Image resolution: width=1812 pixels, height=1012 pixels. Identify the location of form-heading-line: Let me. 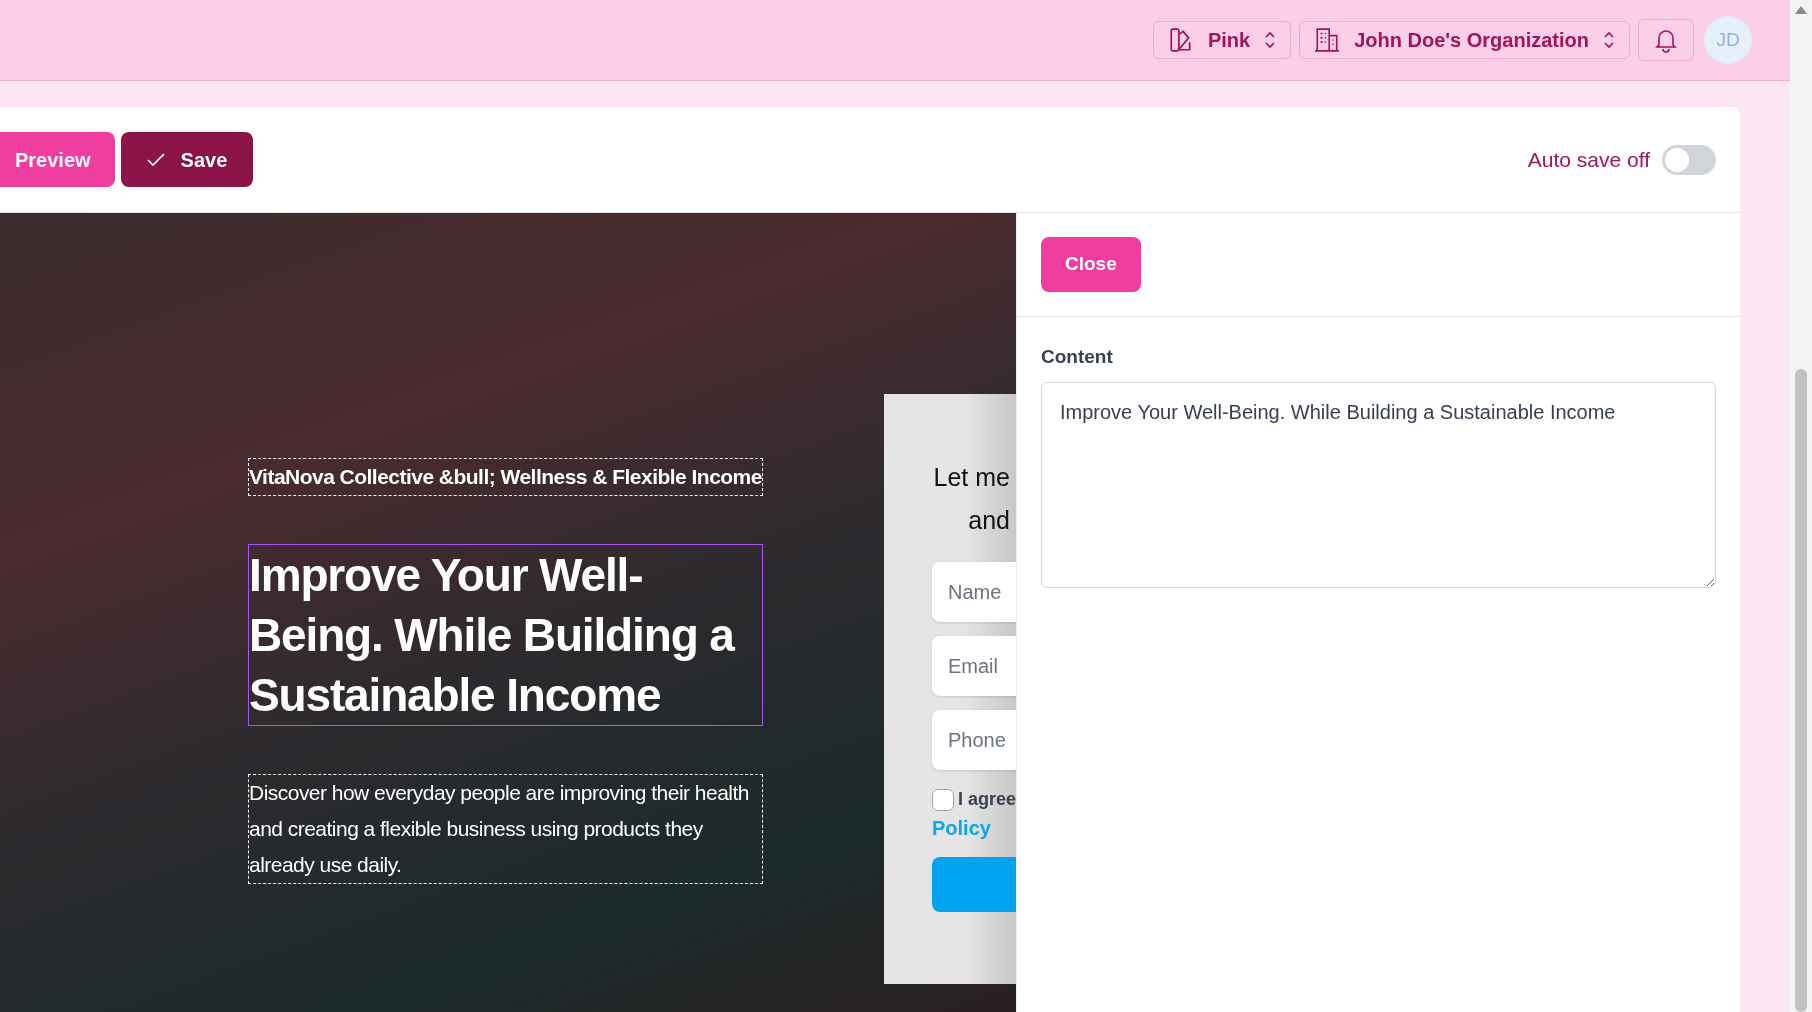
(972, 477).